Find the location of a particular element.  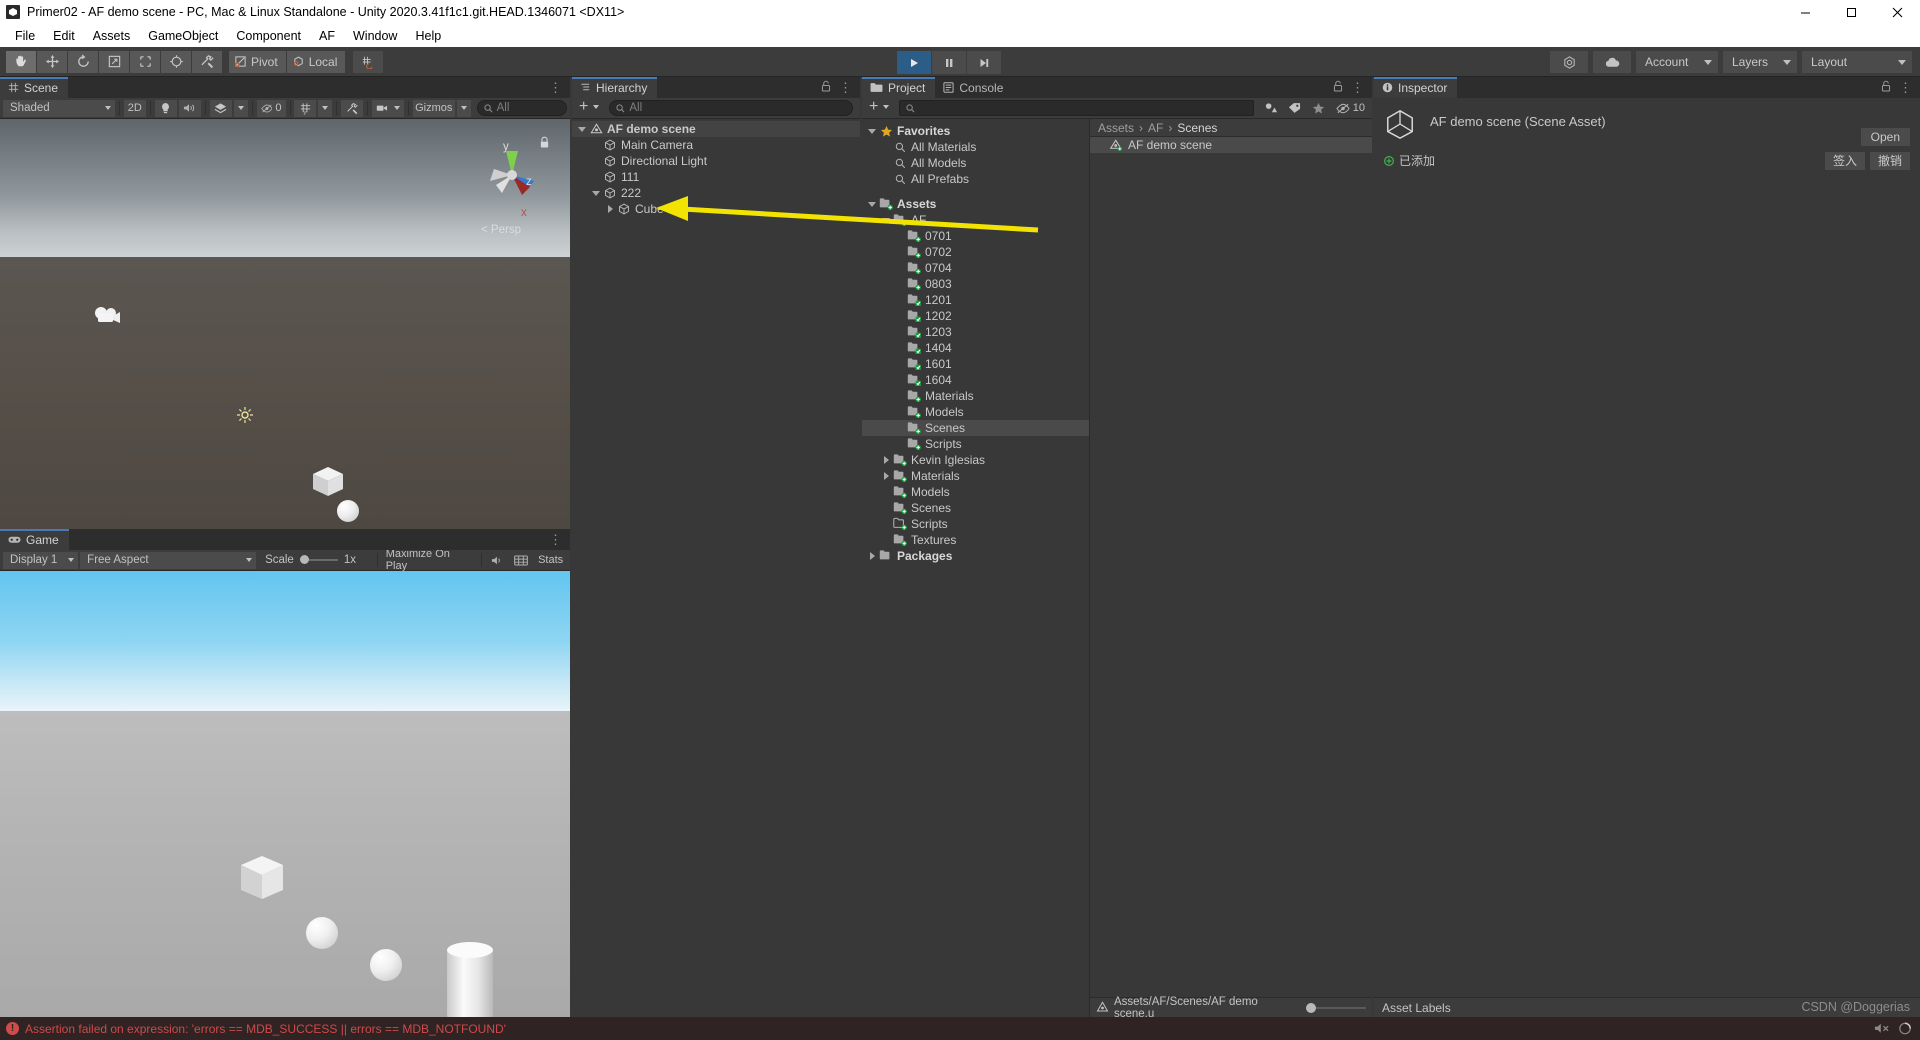

project-tree-row: 1604 is located at coordinates (975, 380).